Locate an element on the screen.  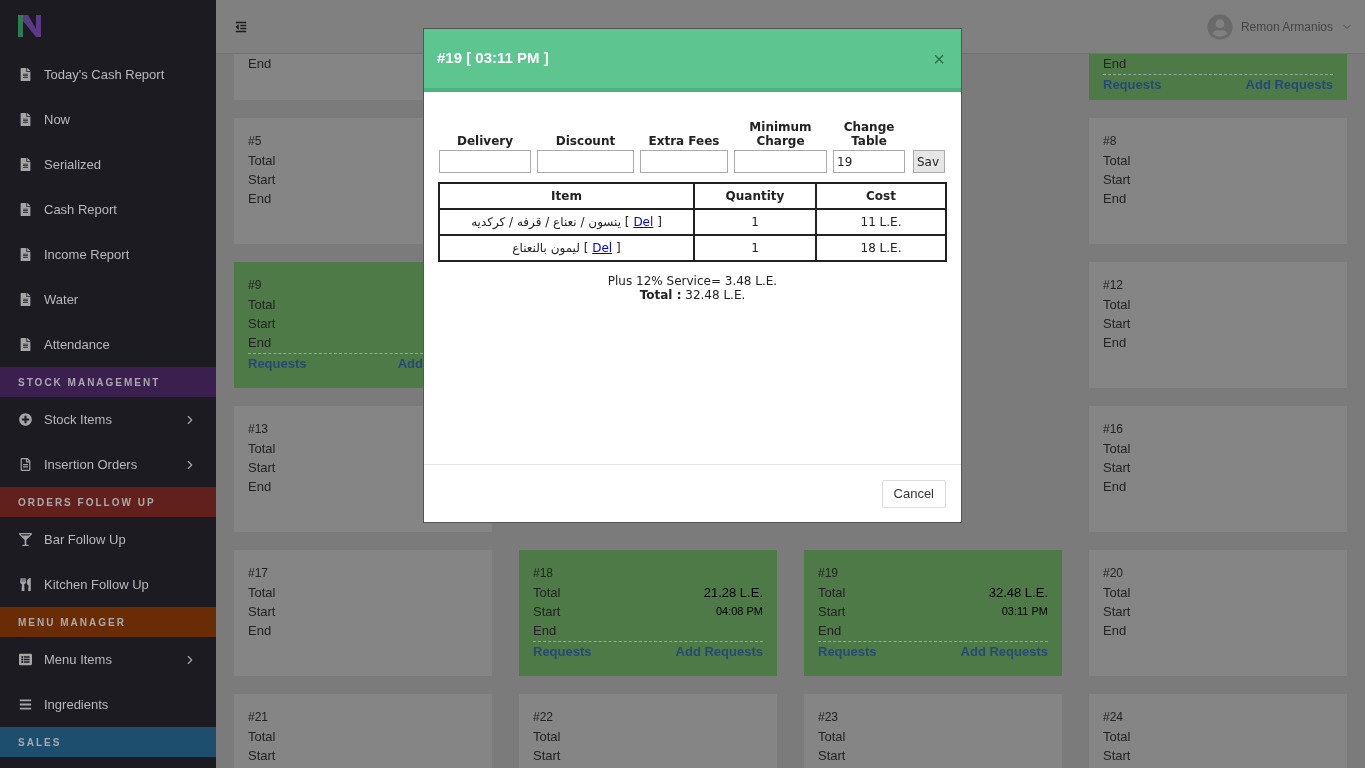
cancel-button: Cancel is located at coordinates (913, 493).